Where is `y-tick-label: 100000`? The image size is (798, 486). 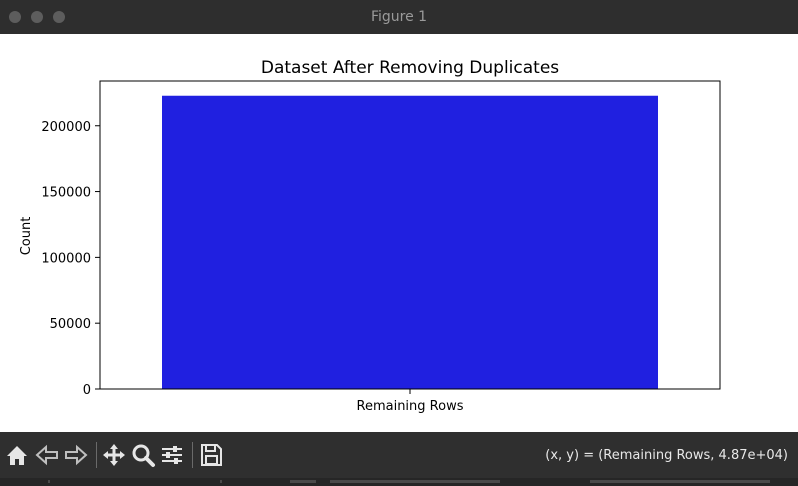 y-tick-label: 100000 is located at coordinates (66, 258).